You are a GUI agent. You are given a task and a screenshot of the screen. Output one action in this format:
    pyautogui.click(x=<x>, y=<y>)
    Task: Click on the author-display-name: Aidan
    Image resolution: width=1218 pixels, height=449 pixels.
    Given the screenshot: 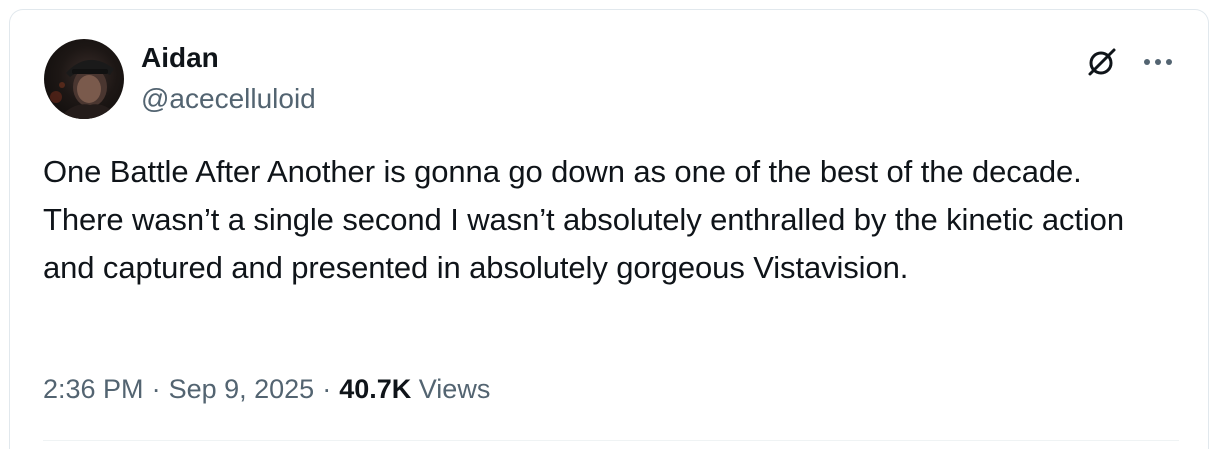 What is the action you would take?
    pyautogui.click(x=180, y=58)
    